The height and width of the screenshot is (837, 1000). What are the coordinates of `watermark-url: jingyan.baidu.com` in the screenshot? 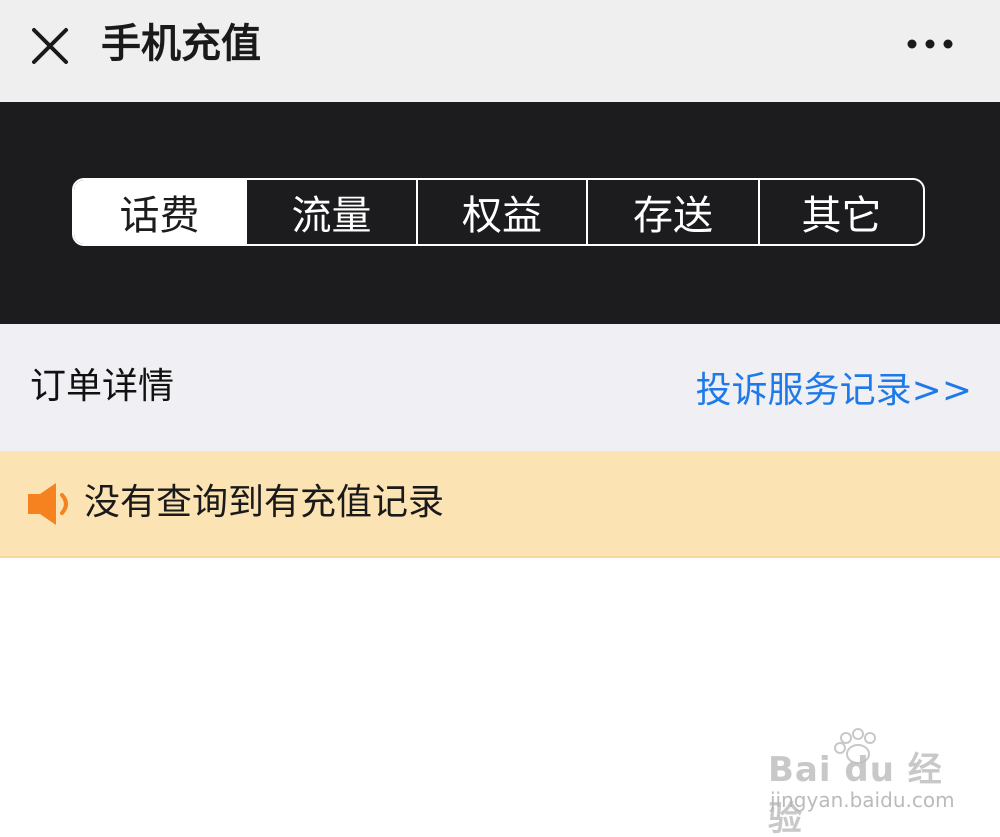 It's located at (862, 800).